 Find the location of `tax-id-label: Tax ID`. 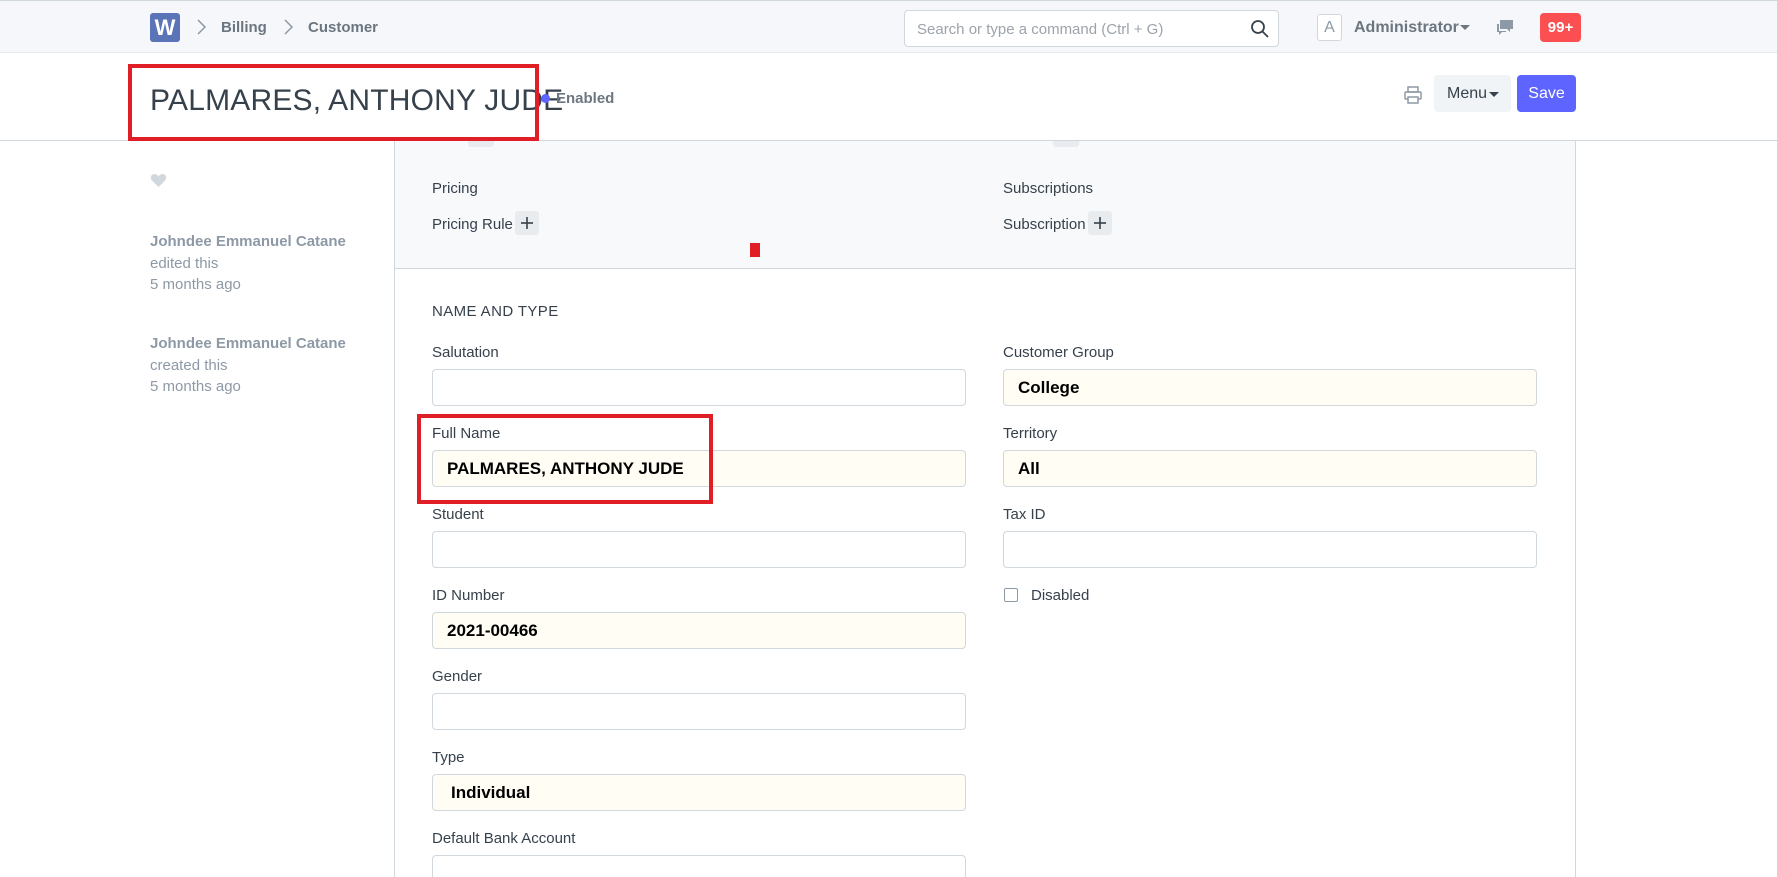

tax-id-label: Tax ID is located at coordinates (1024, 514).